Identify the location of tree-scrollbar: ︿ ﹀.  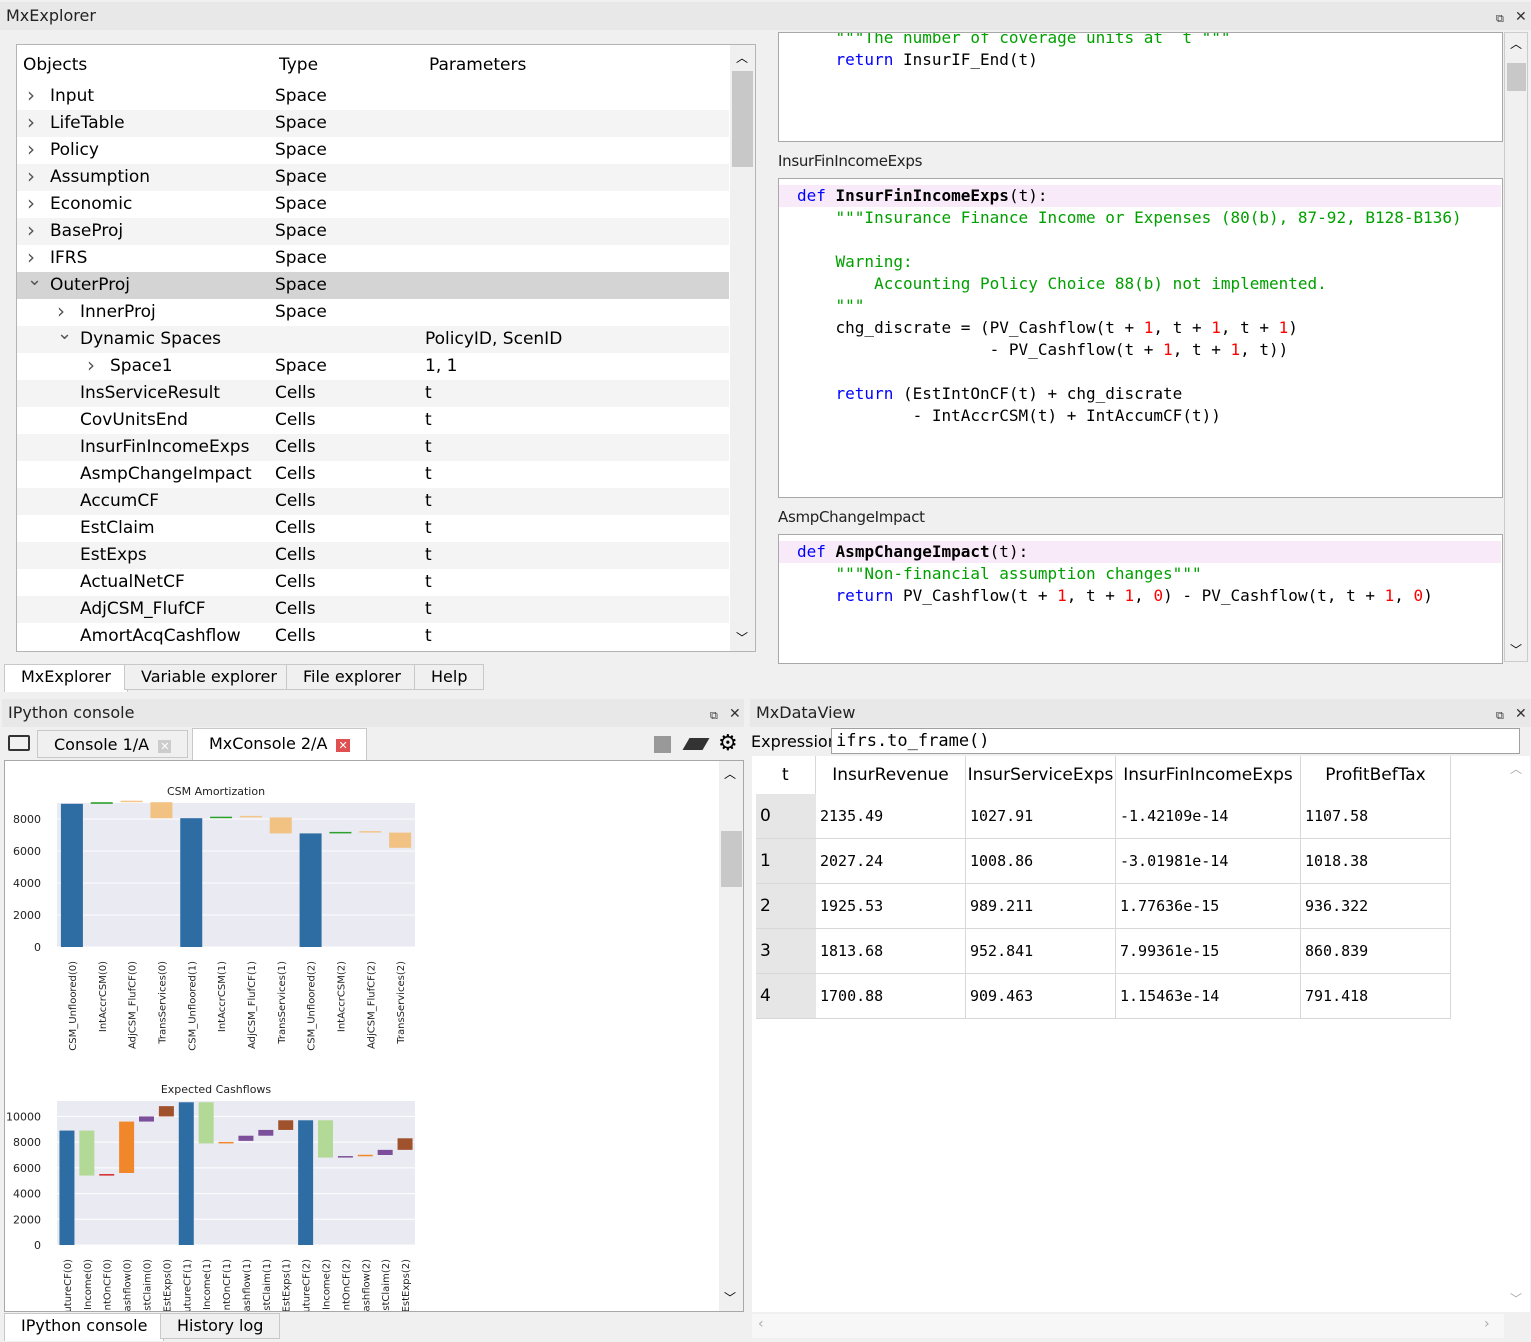
(742, 348).